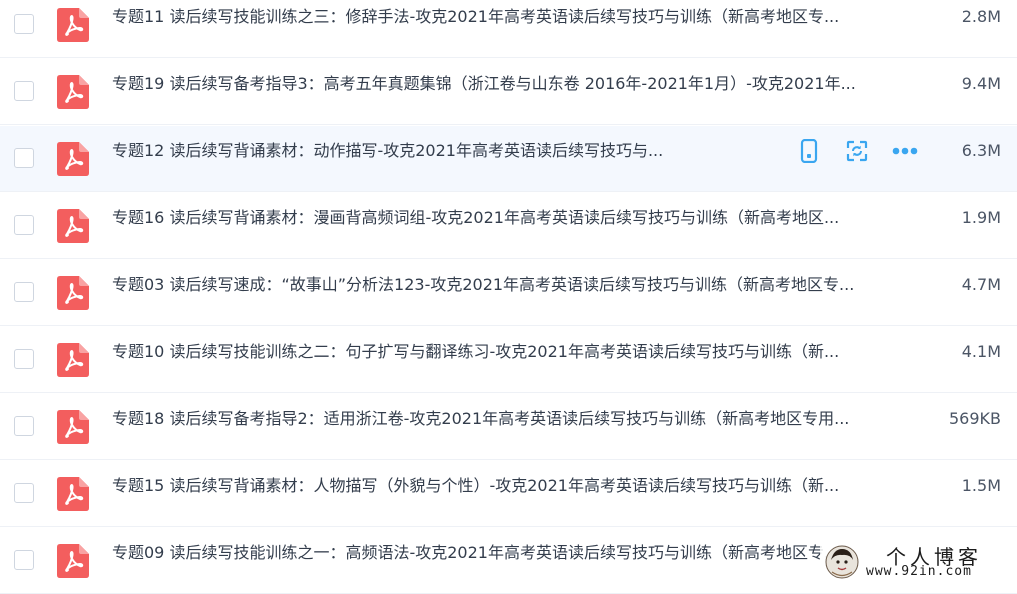  I want to click on file-size: 4.7M, so click(981, 284).